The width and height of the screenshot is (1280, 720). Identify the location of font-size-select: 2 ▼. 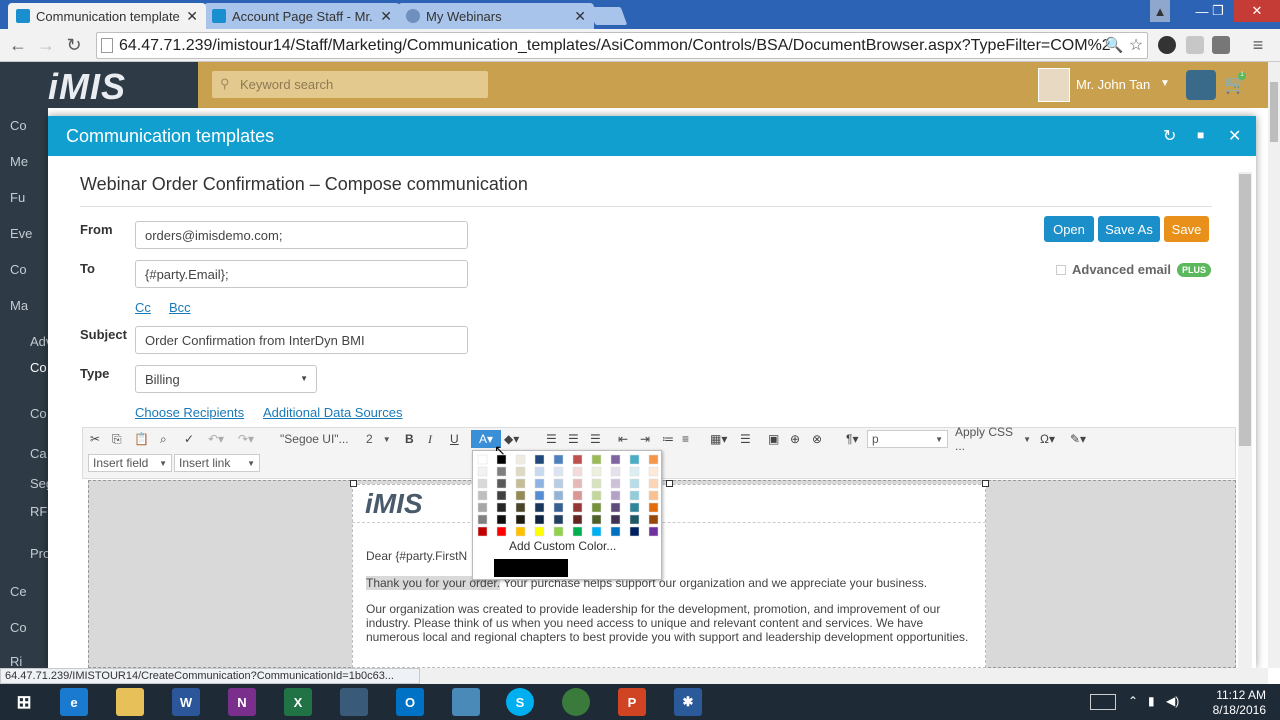
(378, 439).